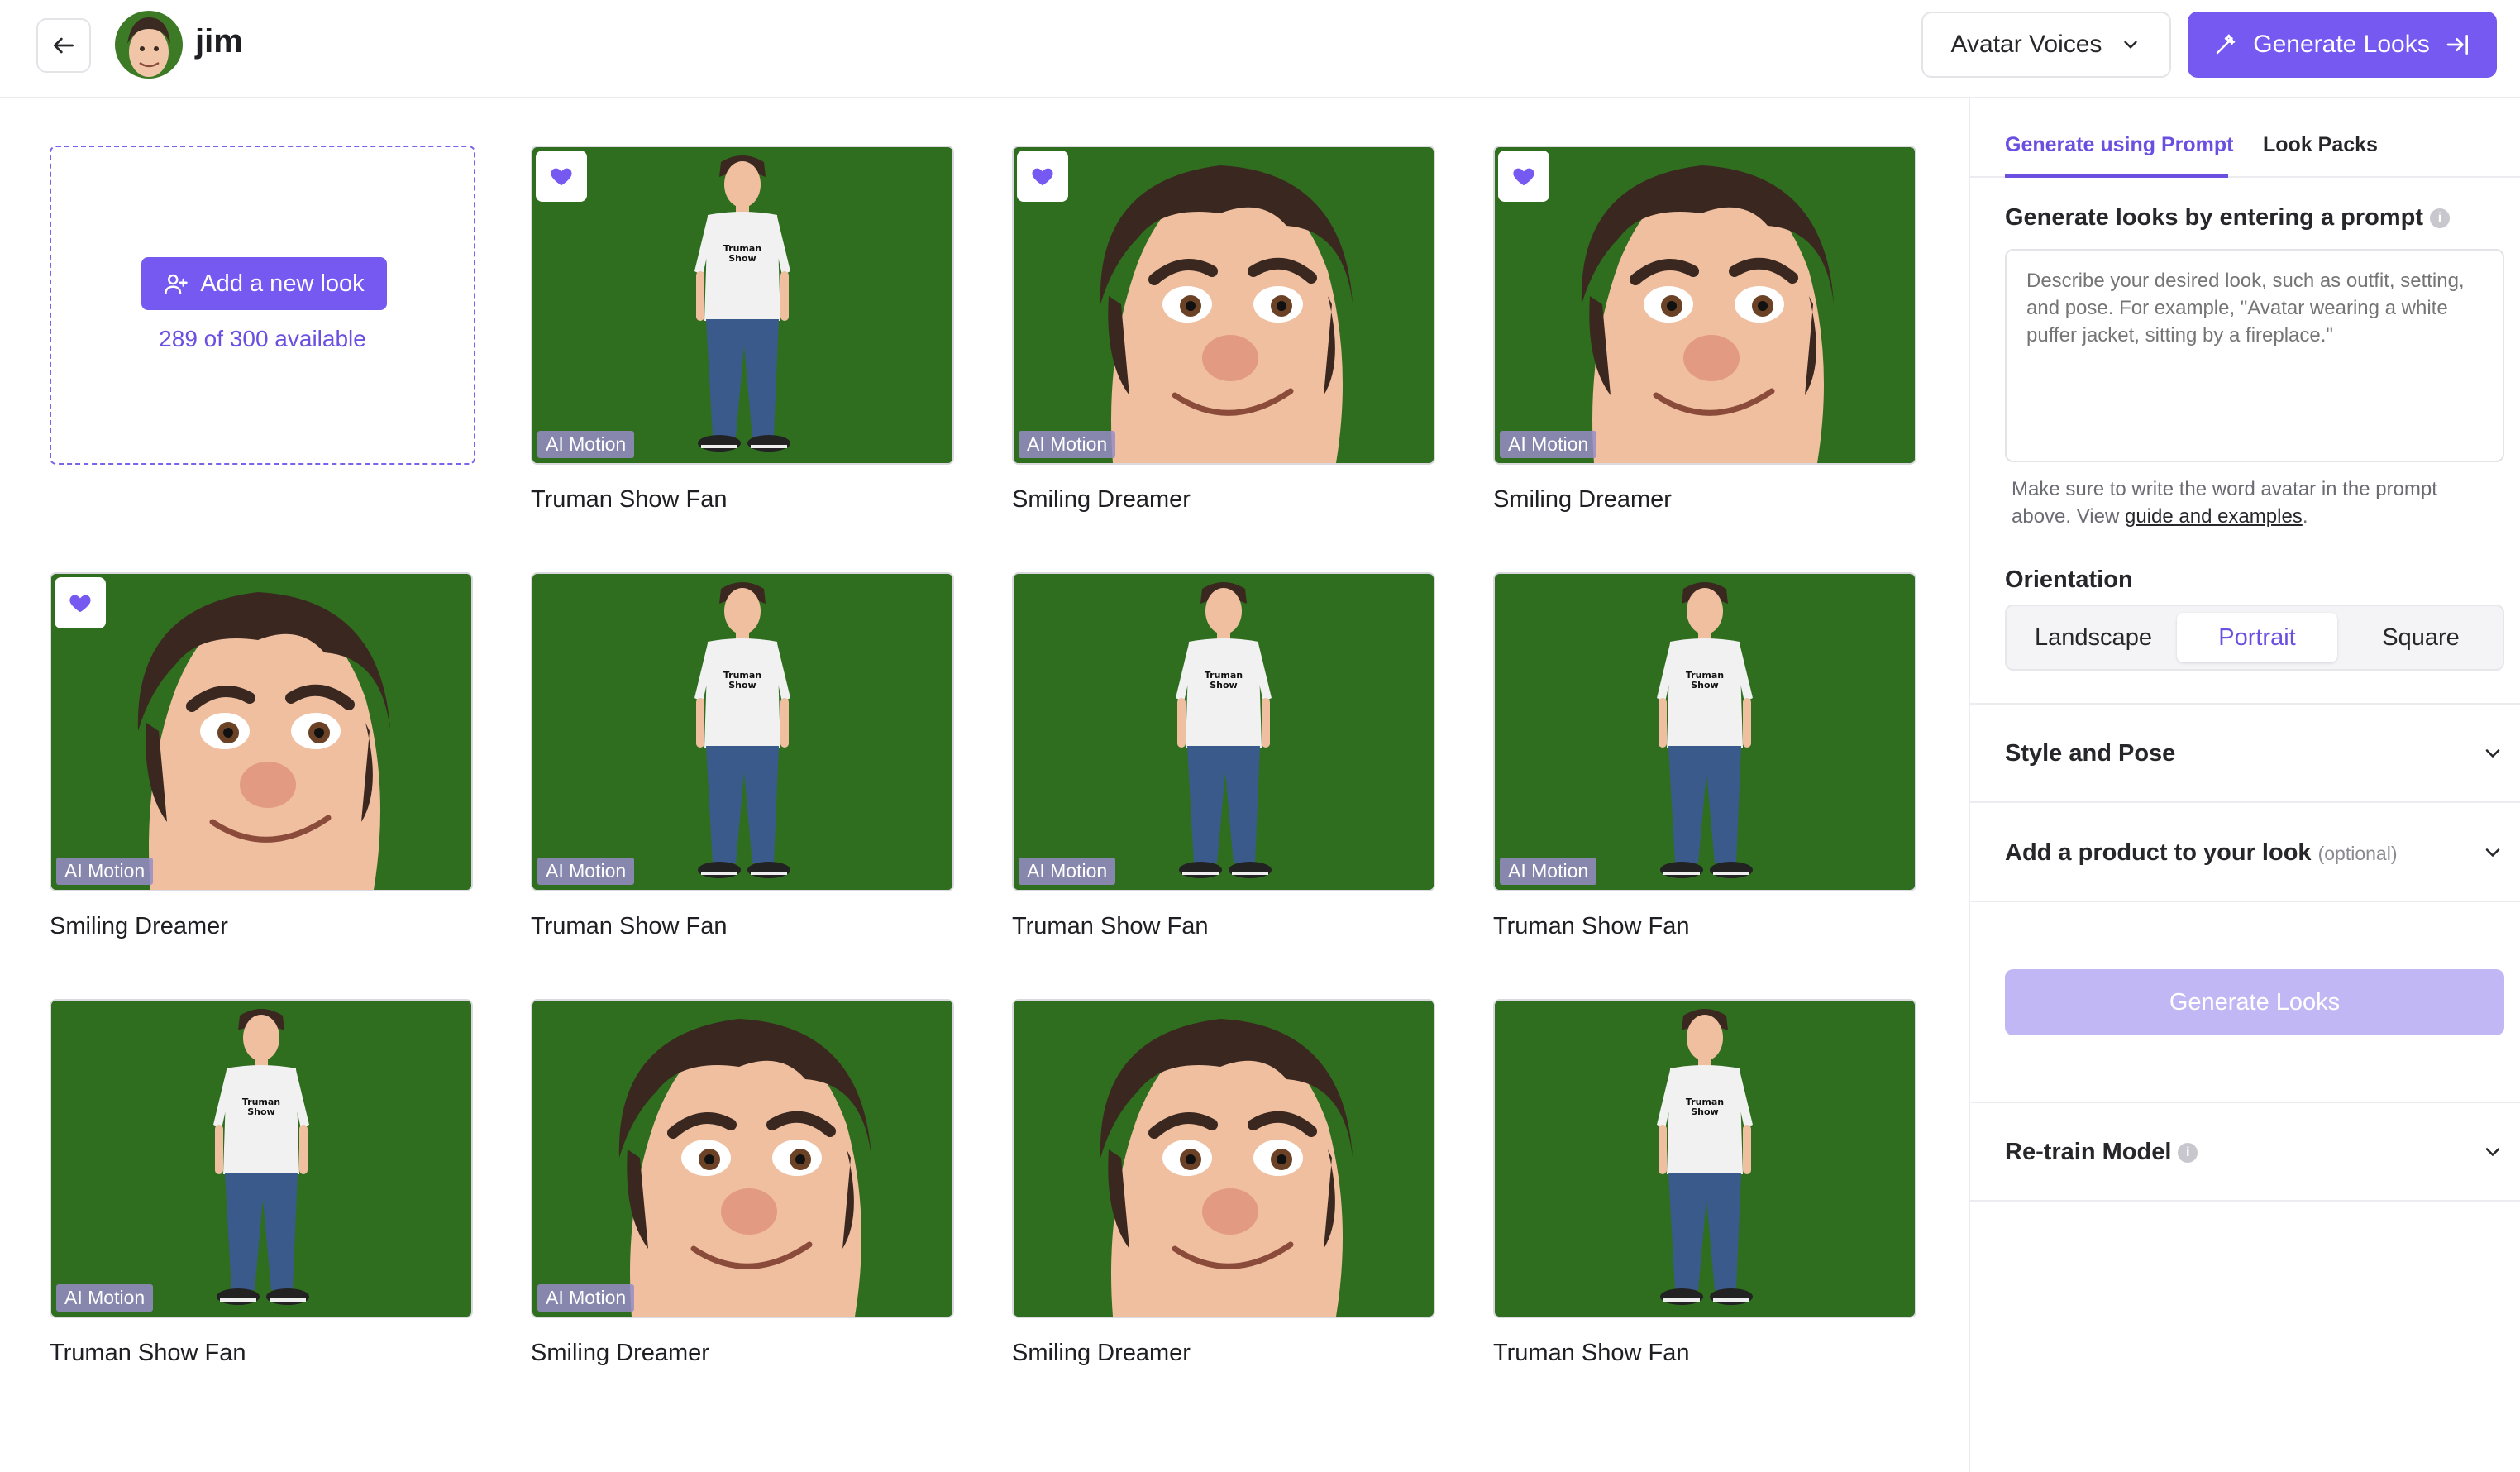 The width and height of the screenshot is (2520, 1472). Describe the element at coordinates (2214, 217) in the screenshot. I see `prompt-heading-text: Generate looks by entering a prompt` at that location.